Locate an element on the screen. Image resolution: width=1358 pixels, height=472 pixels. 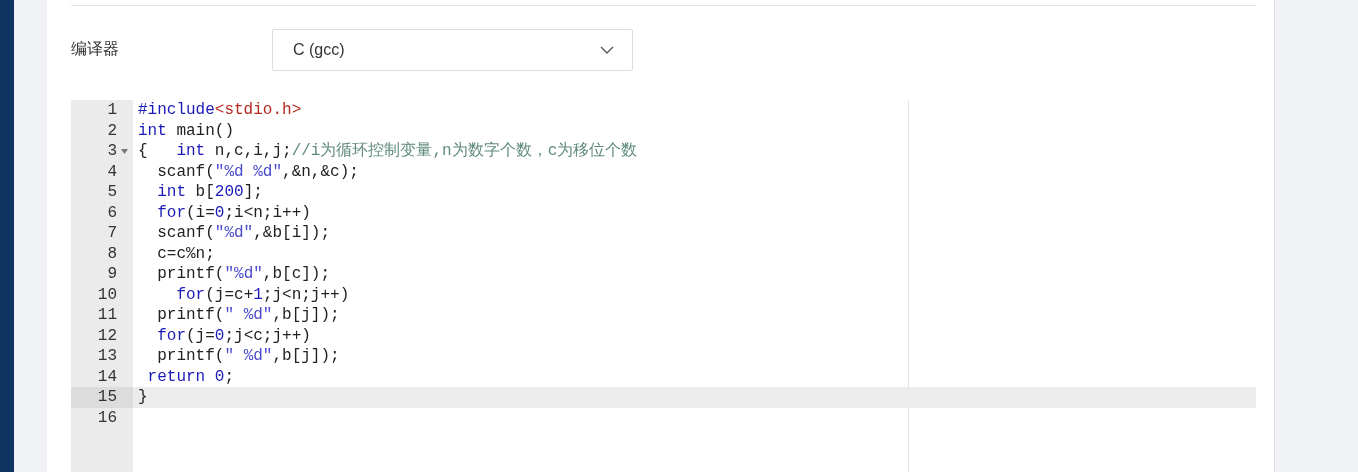
code-line: scanf("%d %d",&n,&c); is located at coordinates (257, 171).